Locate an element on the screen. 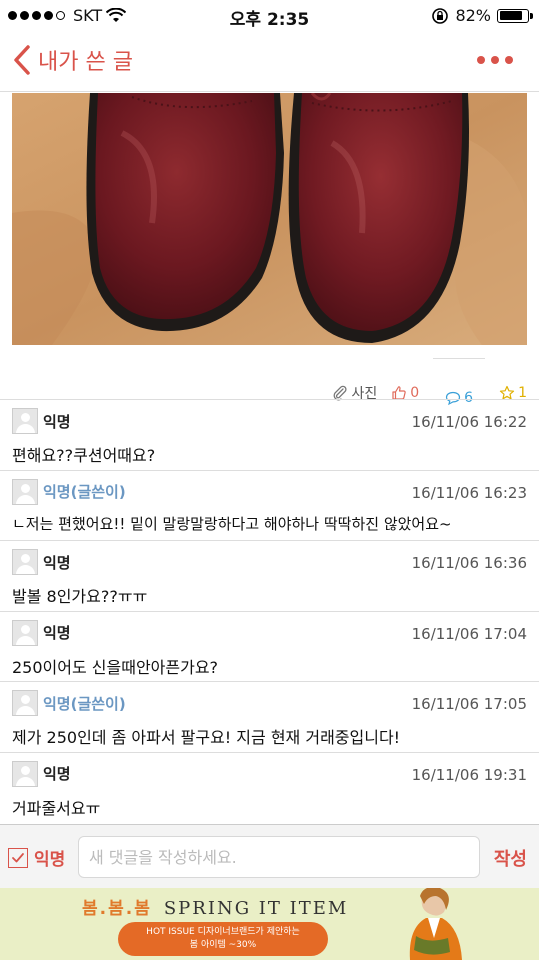  ad-promo-line-2: 봄 아이템 ~30% is located at coordinates (223, 945).